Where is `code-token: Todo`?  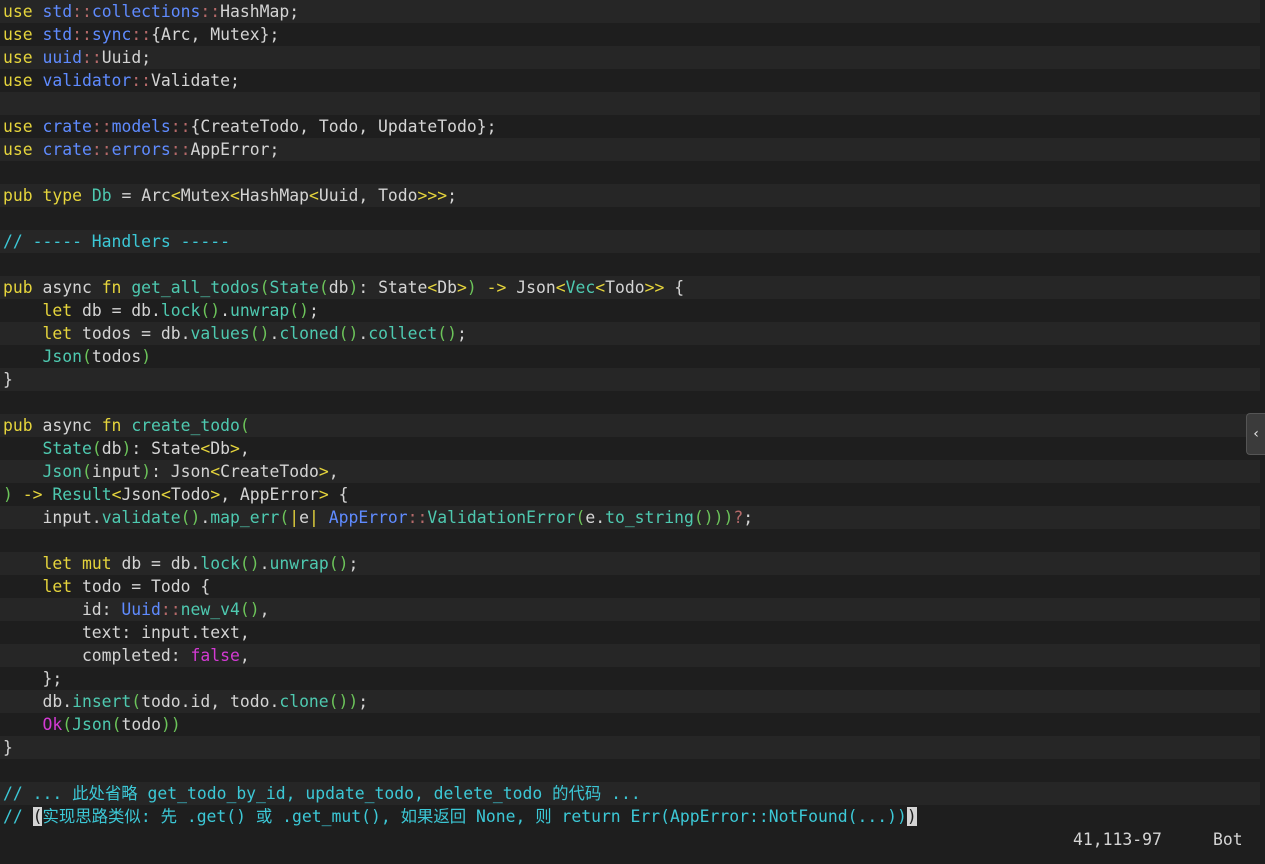 code-token: Todo is located at coordinates (625, 287).